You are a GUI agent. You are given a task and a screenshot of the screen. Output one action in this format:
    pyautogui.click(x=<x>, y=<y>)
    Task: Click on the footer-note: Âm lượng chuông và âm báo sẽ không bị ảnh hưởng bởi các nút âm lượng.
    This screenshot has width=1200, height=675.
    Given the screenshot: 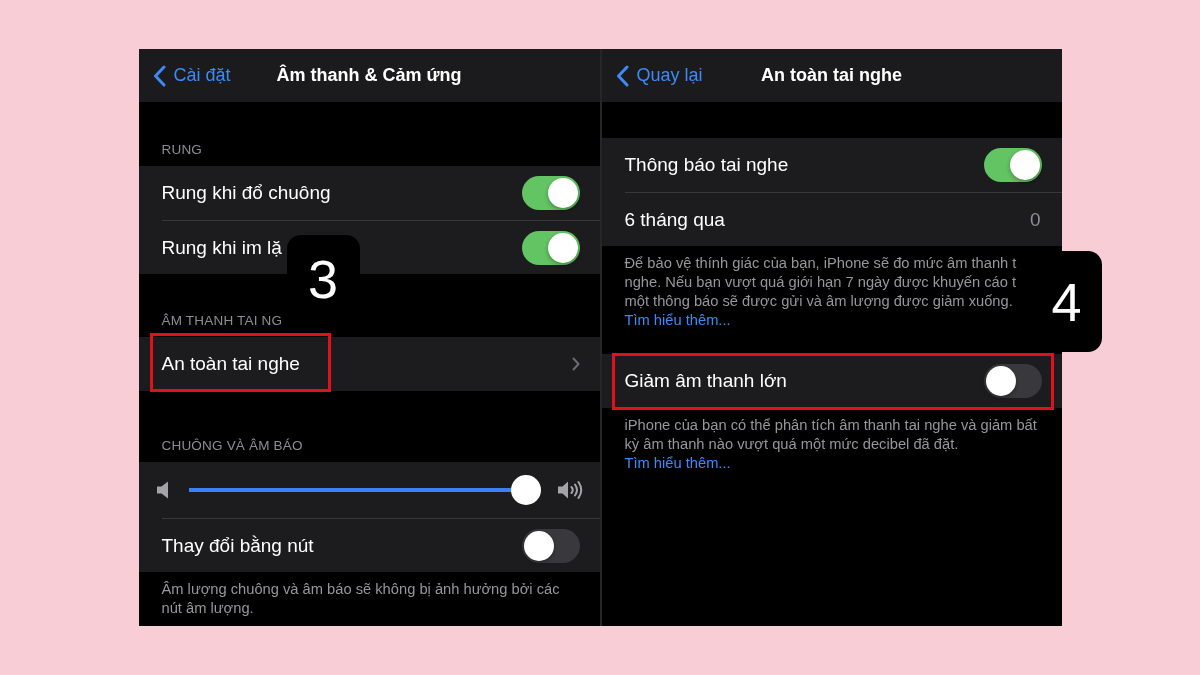 What is the action you would take?
    pyautogui.click(x=360, y=599)
    